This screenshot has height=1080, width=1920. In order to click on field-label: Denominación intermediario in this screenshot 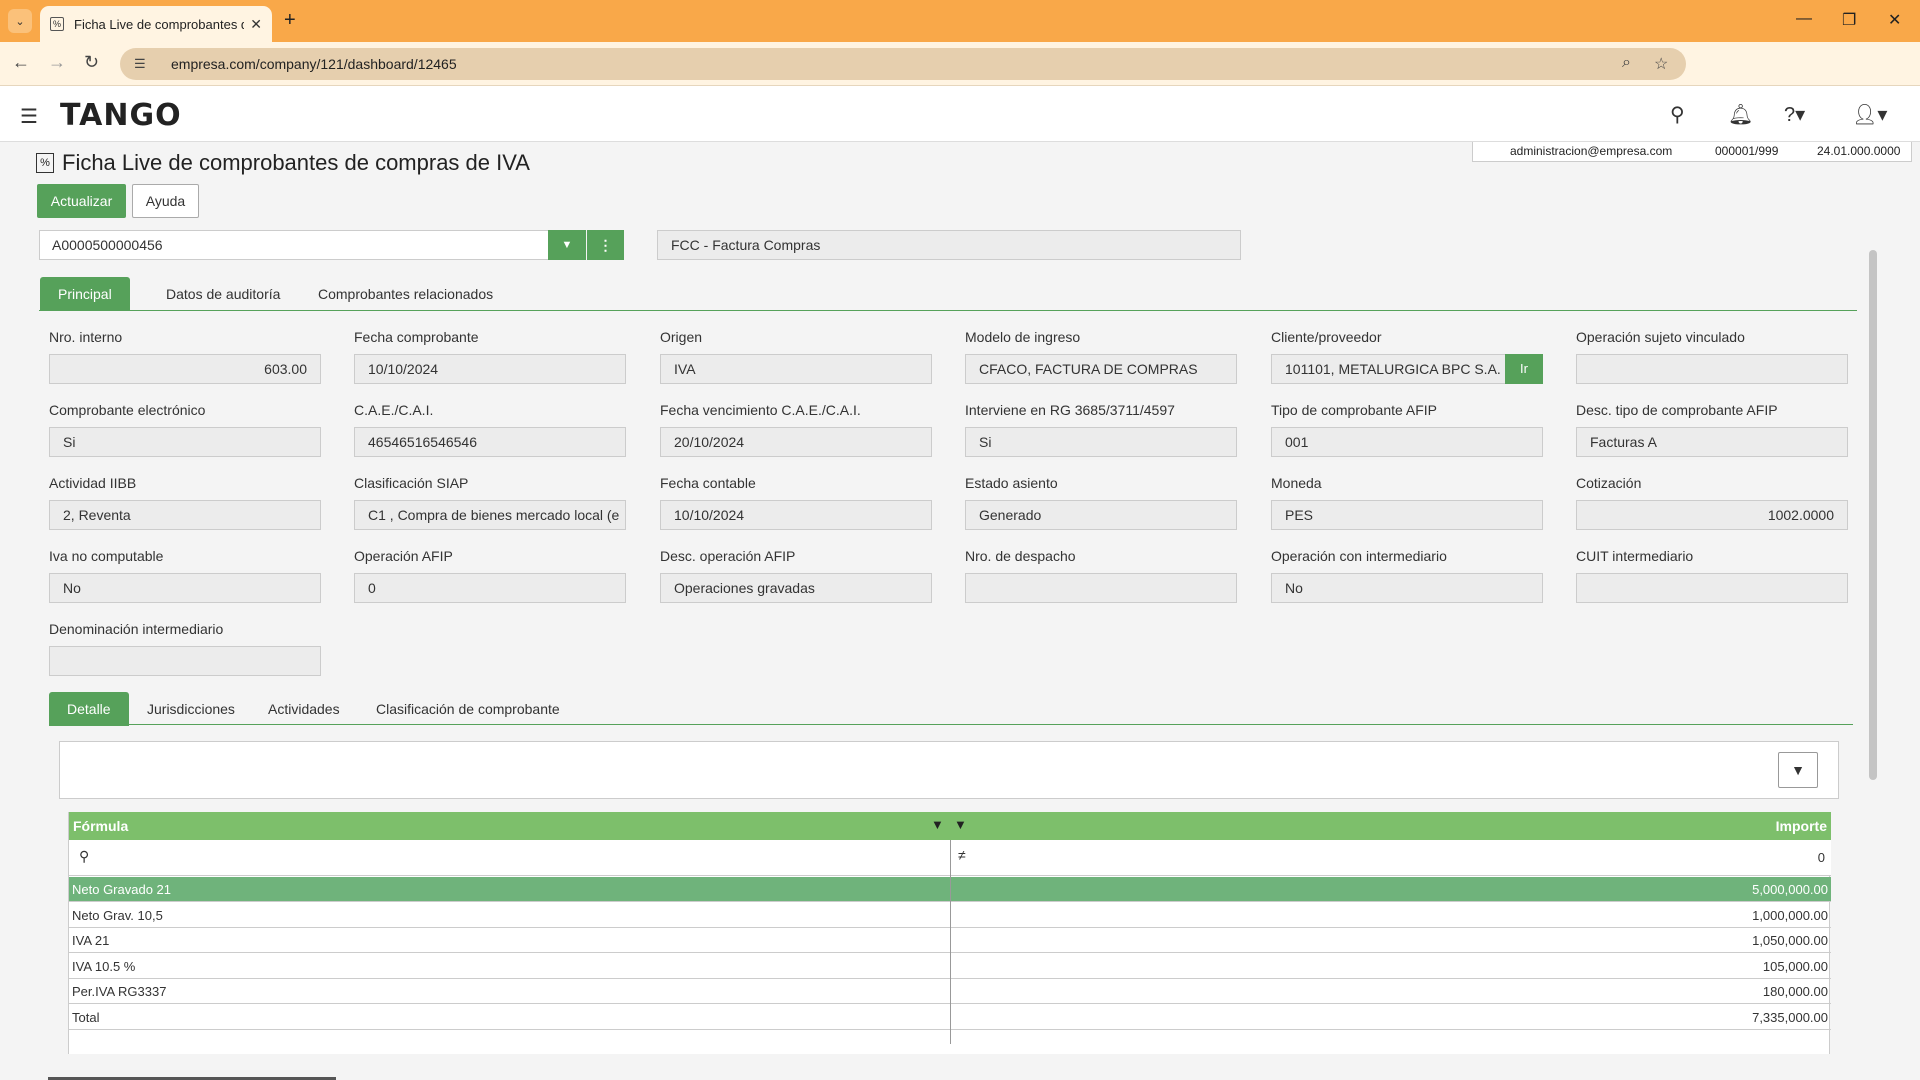, I will do `click(136, 629)`.